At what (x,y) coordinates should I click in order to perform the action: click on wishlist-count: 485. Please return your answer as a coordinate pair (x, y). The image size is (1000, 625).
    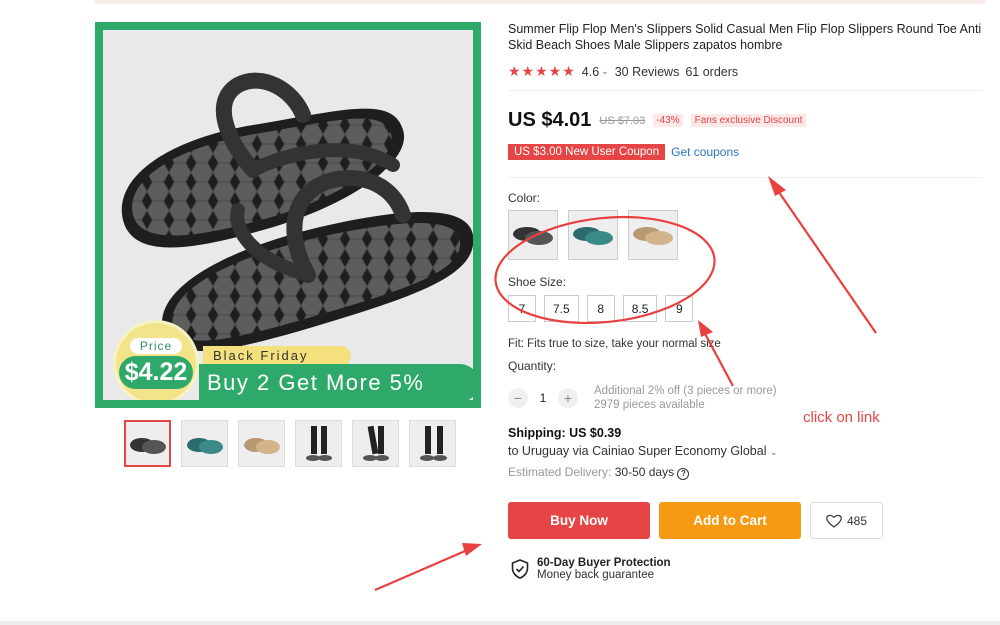
    Looking at the image, I should click on (857, 520).